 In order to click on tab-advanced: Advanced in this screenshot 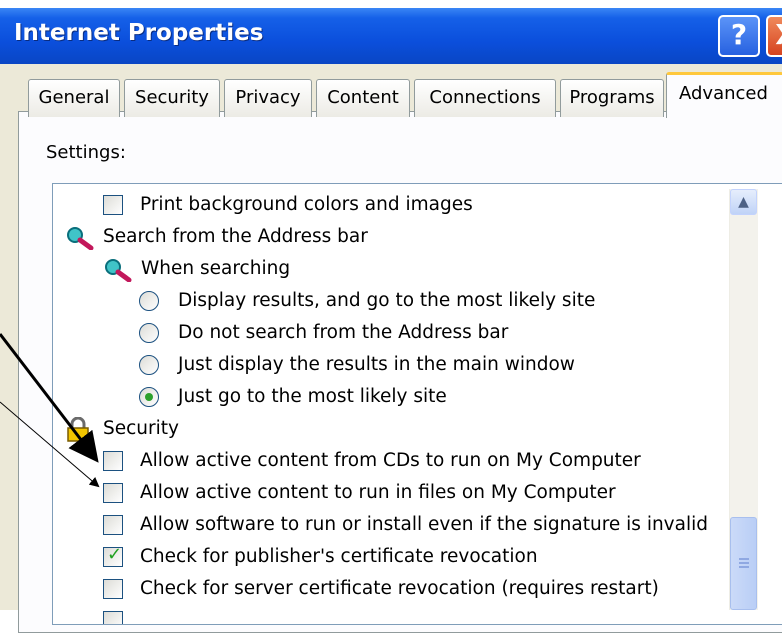, I will do `click(724, 95)`.